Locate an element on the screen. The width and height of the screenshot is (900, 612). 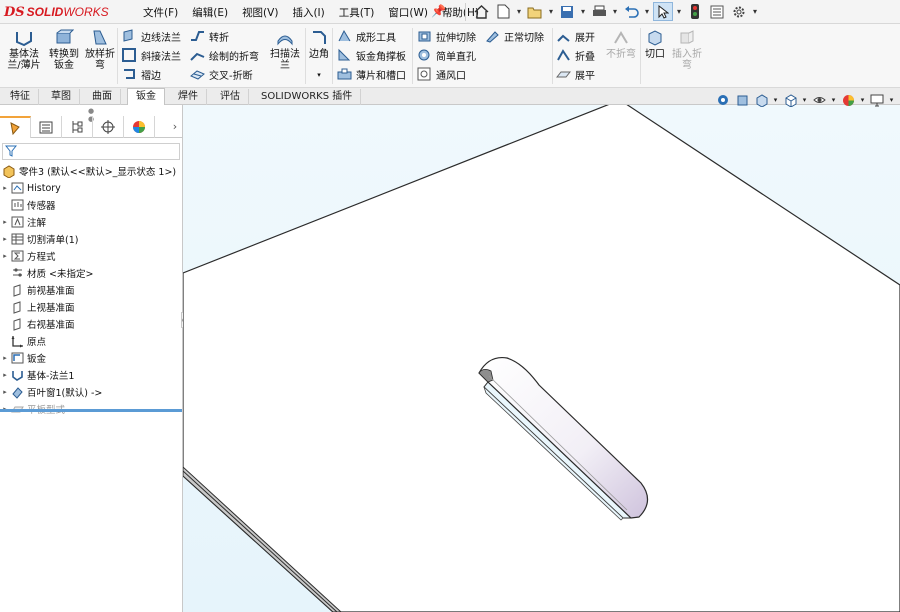
tree-item-cut-list: ▸ 切割清单(1) is located at coordinates (39, 239).